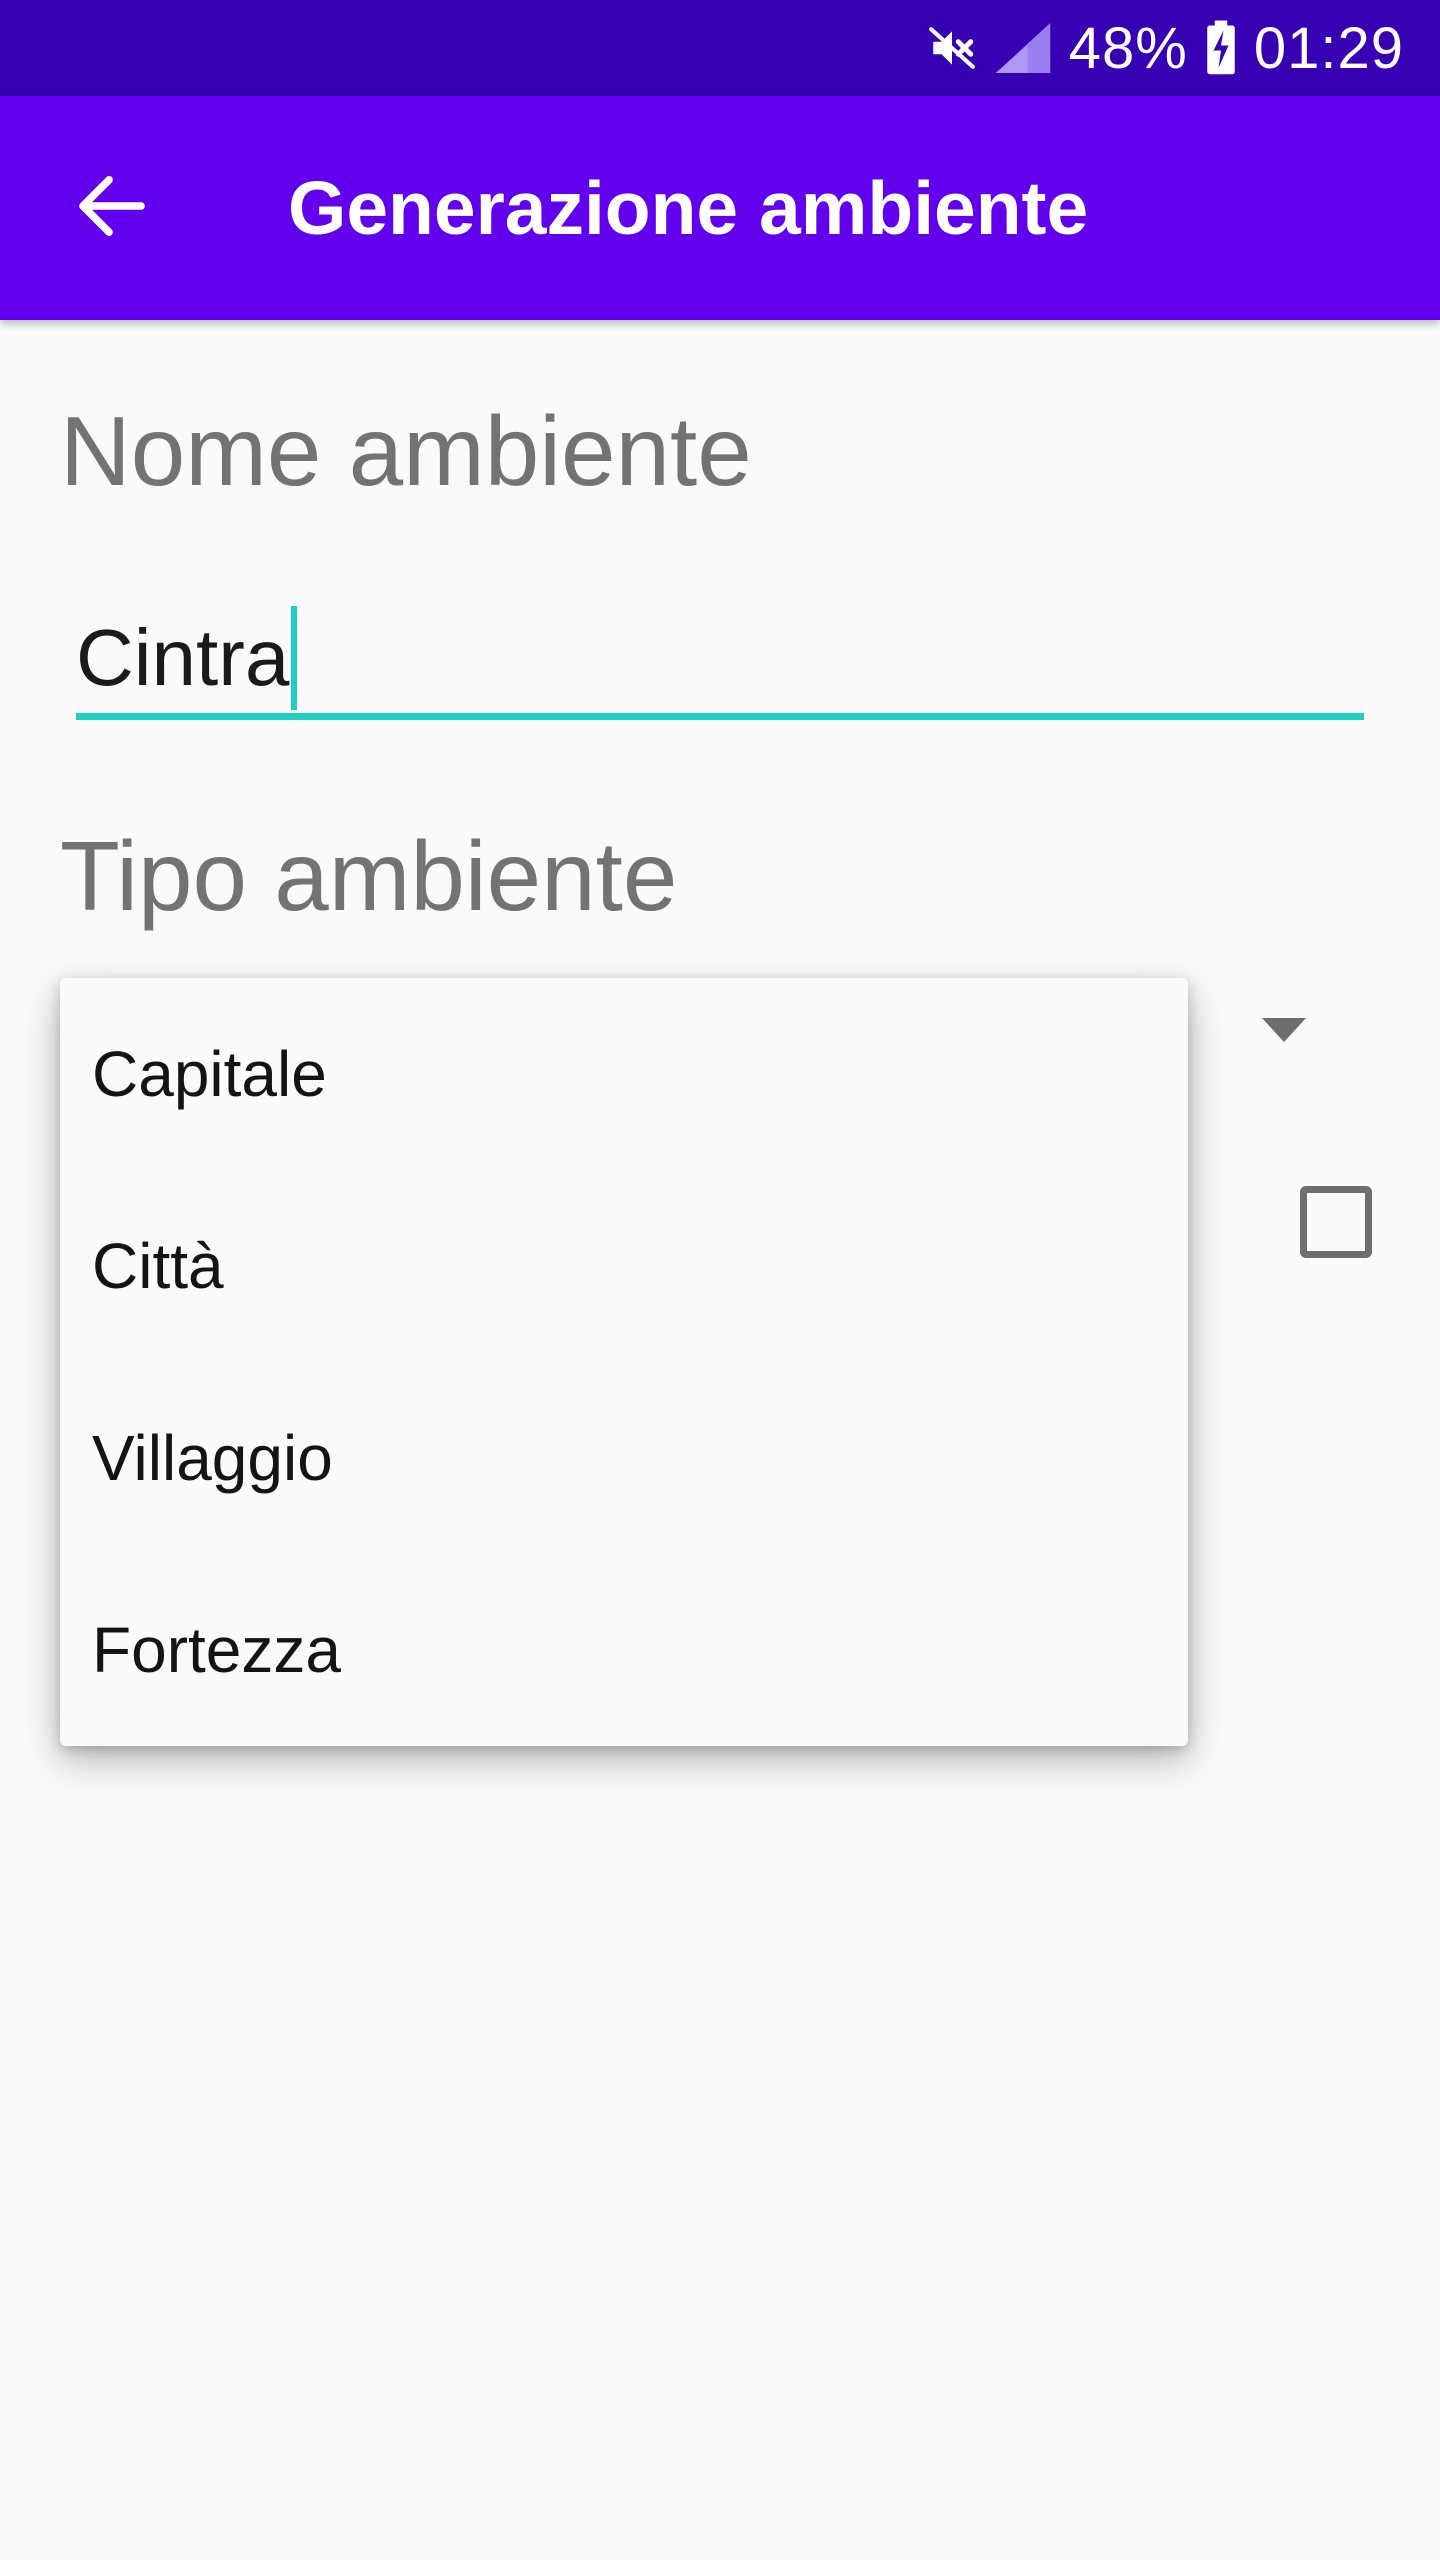 This screenshot has height=2560, width=1440. Describe the element at coordinates (369, 876) in the screenshot. I see `type-label: Tipo ambiente` at that location.